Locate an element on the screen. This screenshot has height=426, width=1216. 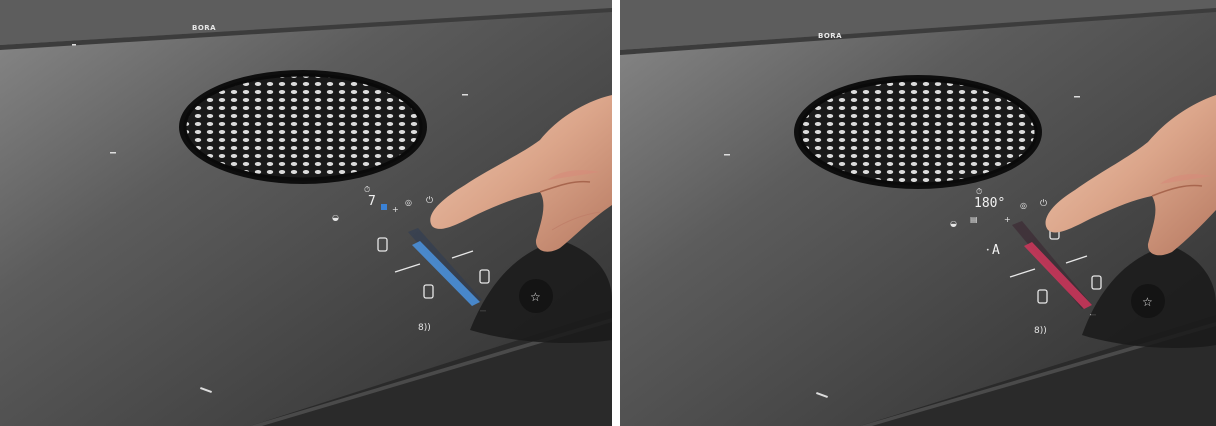
mode-letter: A is located at coordinates (996, 250).